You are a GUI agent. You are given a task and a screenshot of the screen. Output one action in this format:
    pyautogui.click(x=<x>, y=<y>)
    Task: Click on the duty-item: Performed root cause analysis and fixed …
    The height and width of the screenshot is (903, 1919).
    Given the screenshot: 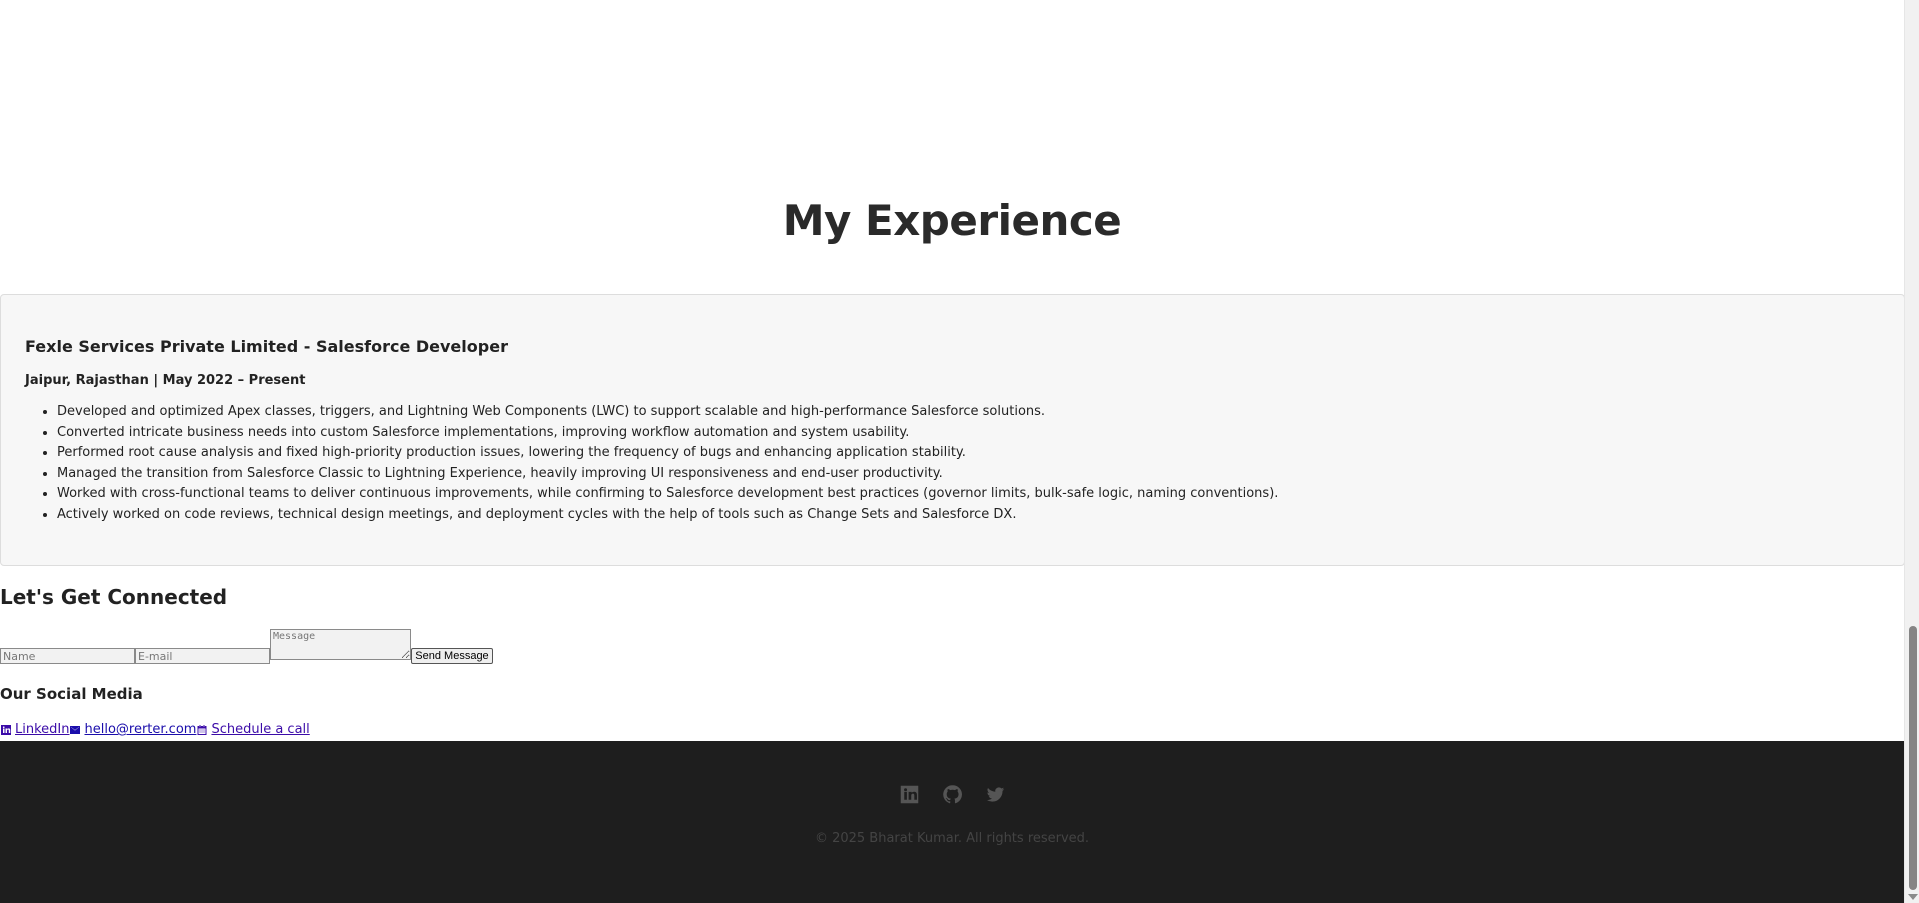 What is the action you would take?
    pyautogui.click(x=968, y=453)
    